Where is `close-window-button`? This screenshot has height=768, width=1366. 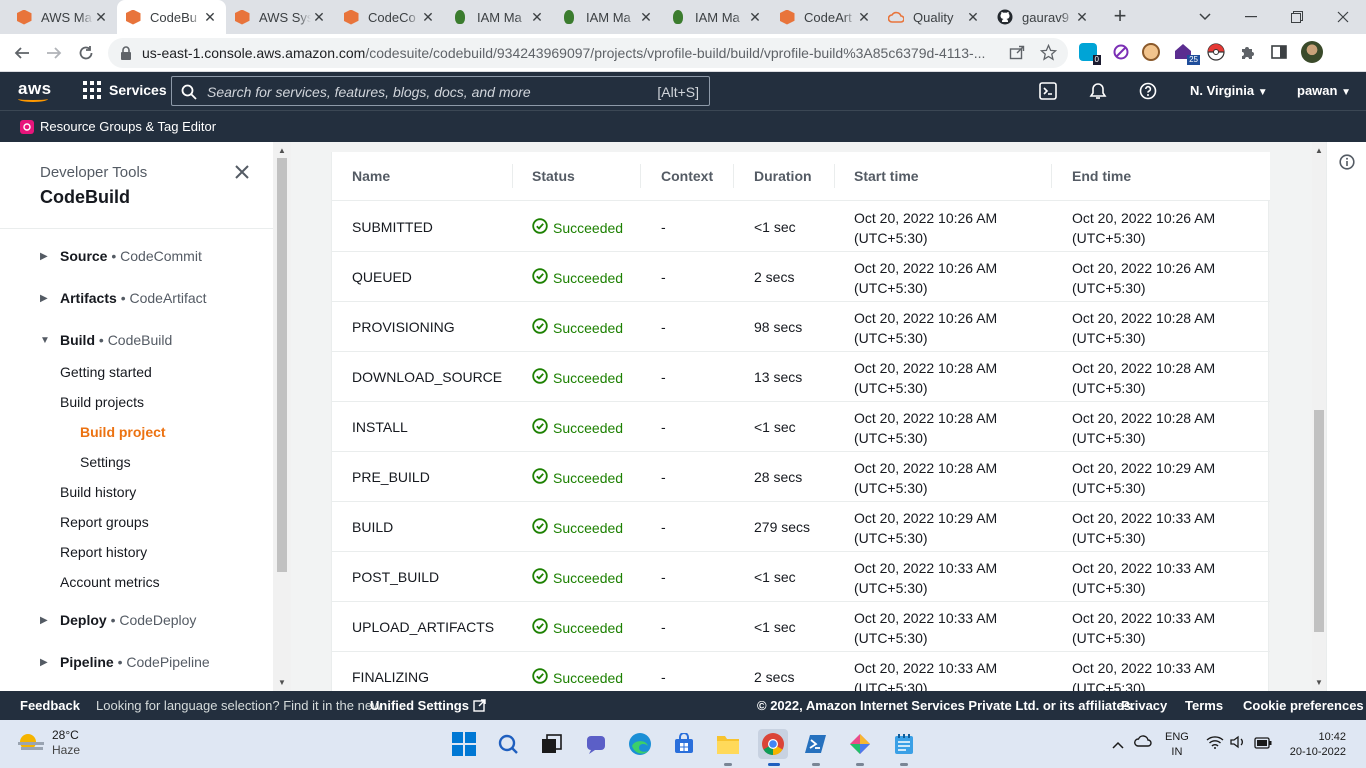
close-window-button is located at coordinates (1343, 17).